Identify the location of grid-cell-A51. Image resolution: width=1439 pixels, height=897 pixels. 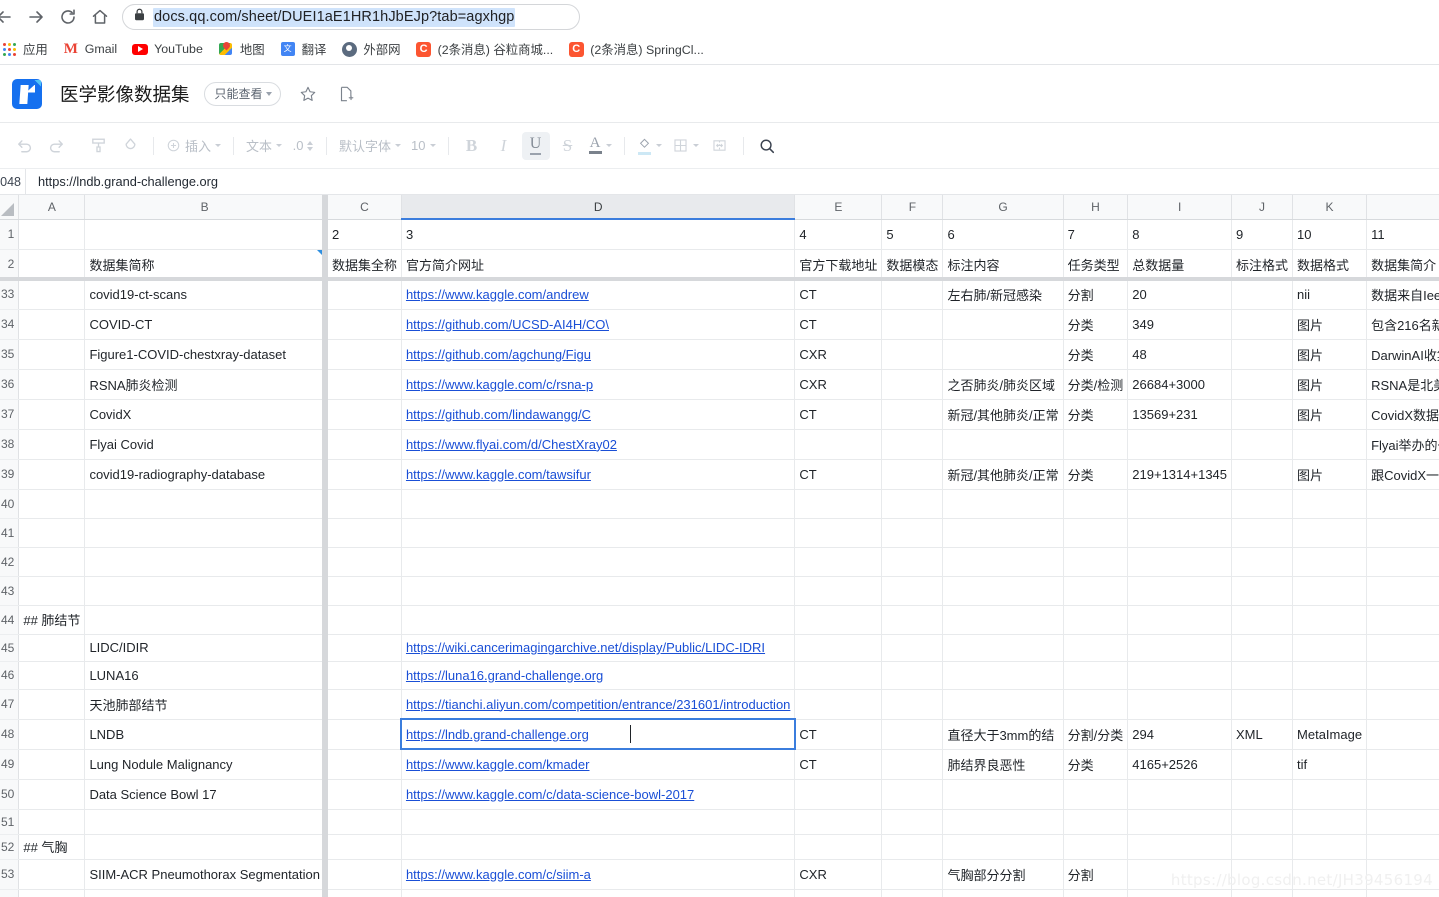
(52, 822).